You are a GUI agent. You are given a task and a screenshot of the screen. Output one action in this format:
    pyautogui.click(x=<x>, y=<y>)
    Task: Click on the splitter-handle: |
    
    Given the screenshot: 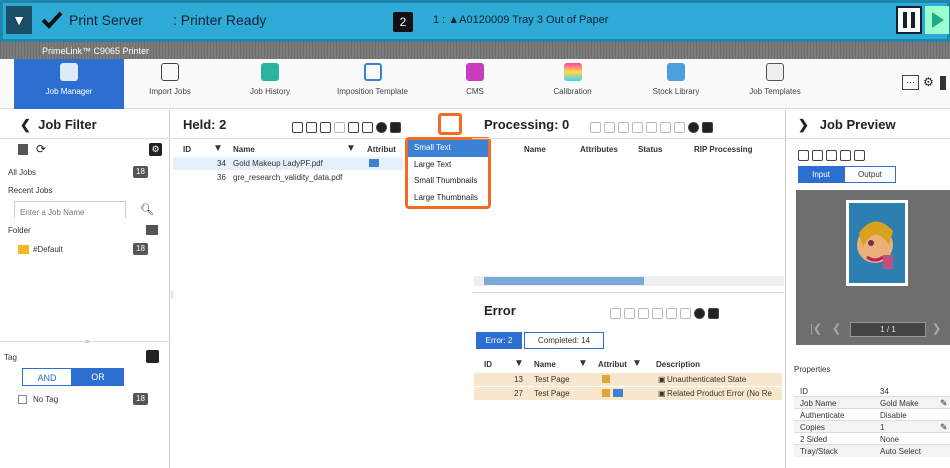 What is the action you would take?
    pyautogui.click(x=172, y=294)
    